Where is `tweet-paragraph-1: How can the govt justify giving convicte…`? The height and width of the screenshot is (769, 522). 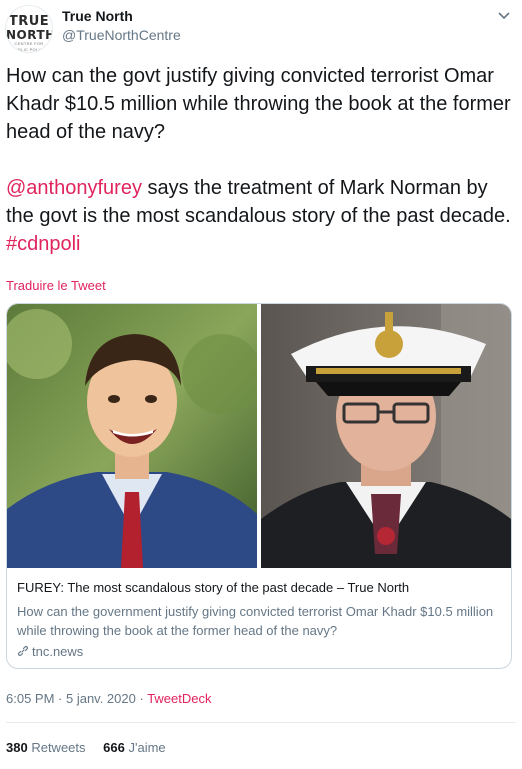 tweet-paragraph-1: How can the govt justify giving convicte… is located at coordinates (258, 104).